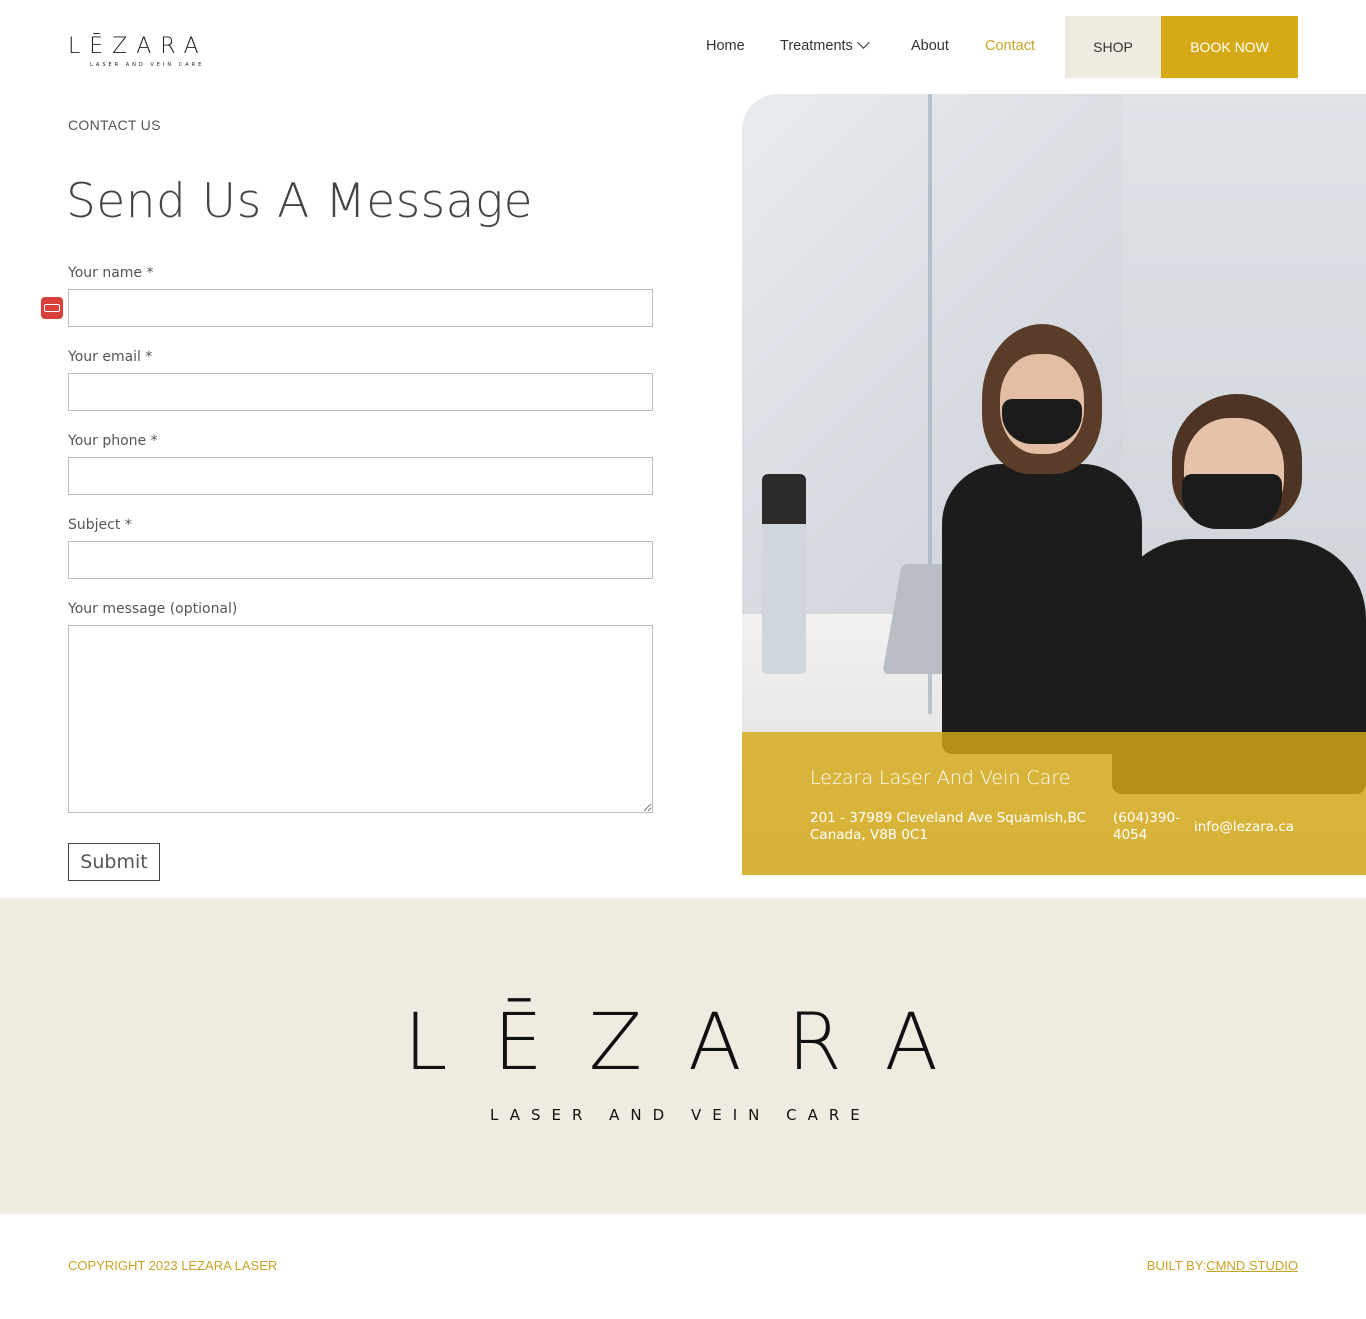 This screenshot has height=1319, width=1366. Describe the element at coordinates (816, 46) in the screenshot. I see `nav-treatments-label: Treatments` at that location.